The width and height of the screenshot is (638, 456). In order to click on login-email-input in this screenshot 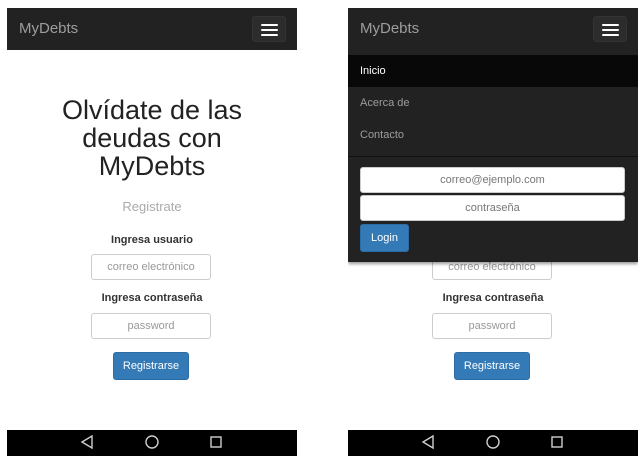, I will do `click(492, 180)`.